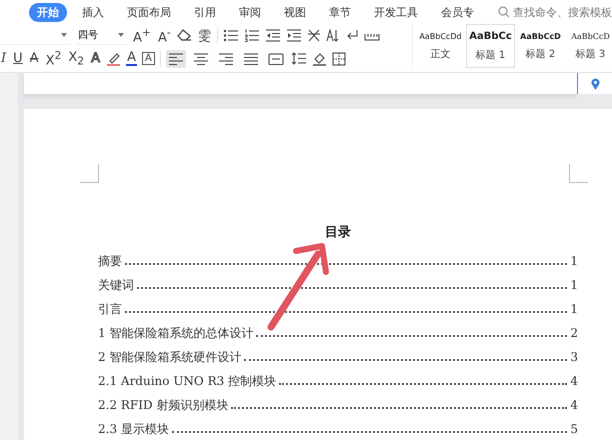 Image resolution: width=612 pixels, height=440 pixels. I want to click on font-size-button: A$^{+}$, so click(142, 36).